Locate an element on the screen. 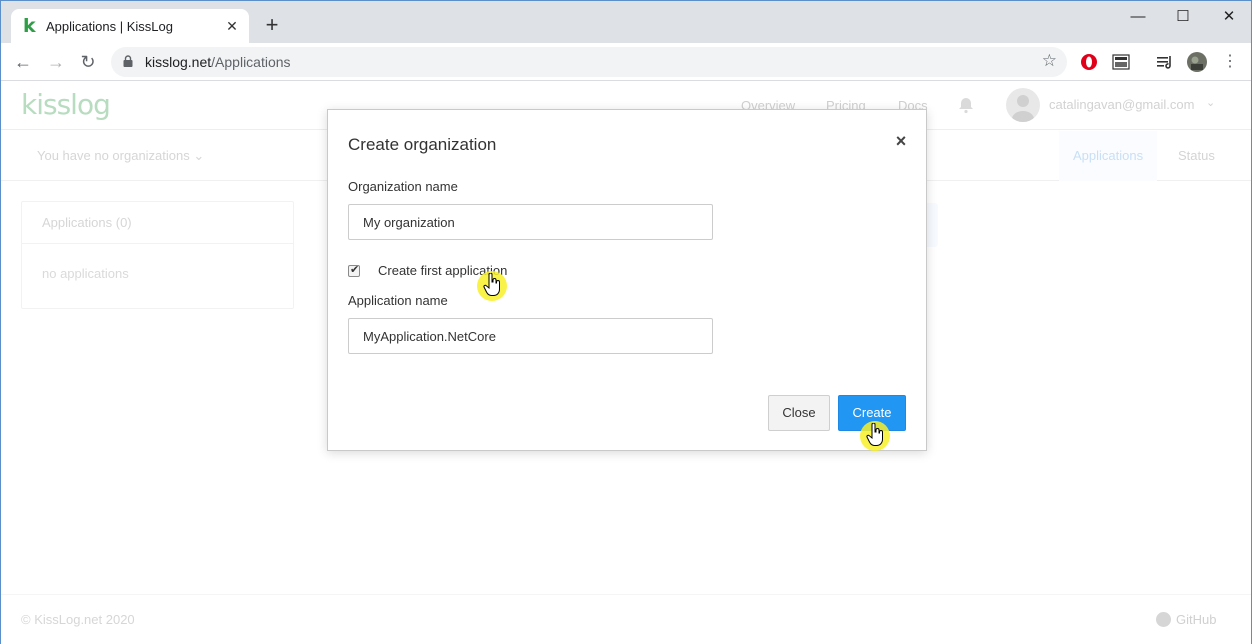  lock-icon is located at coordinates (128, 61).